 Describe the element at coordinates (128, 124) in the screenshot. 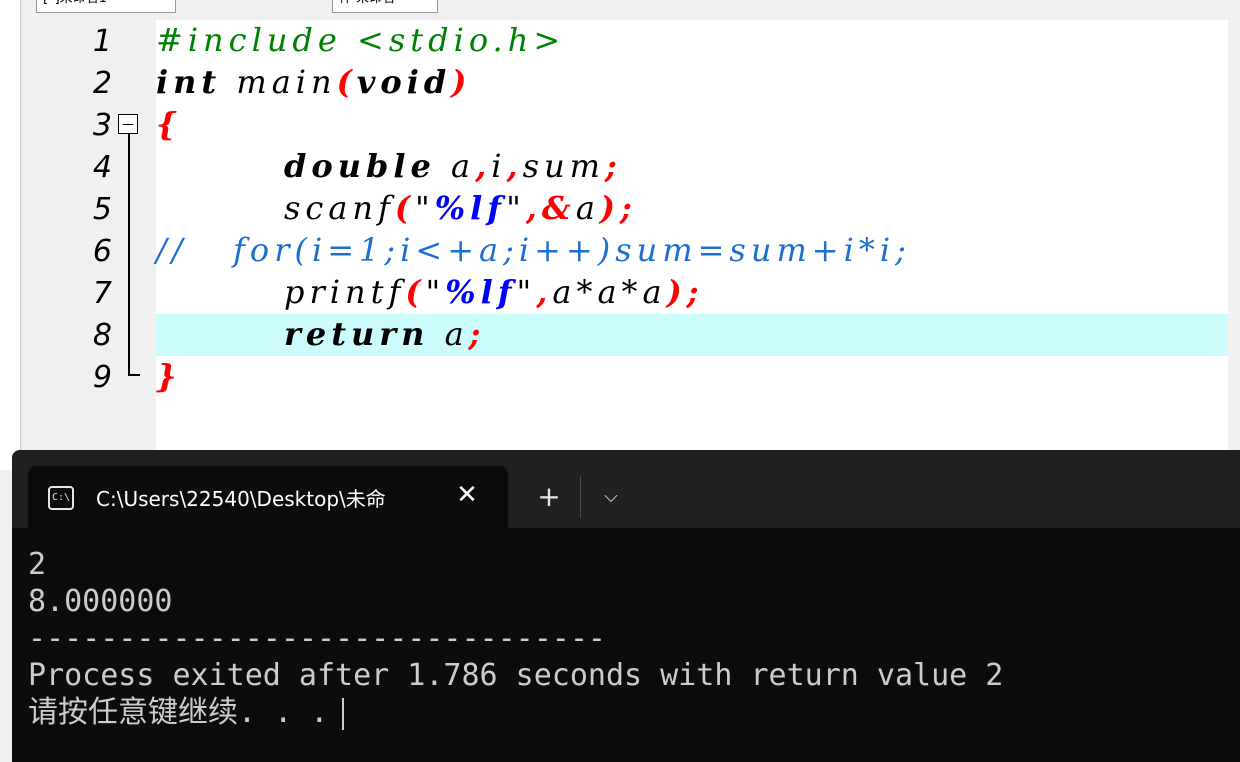

I see `fold-collapse-icon` at that location.